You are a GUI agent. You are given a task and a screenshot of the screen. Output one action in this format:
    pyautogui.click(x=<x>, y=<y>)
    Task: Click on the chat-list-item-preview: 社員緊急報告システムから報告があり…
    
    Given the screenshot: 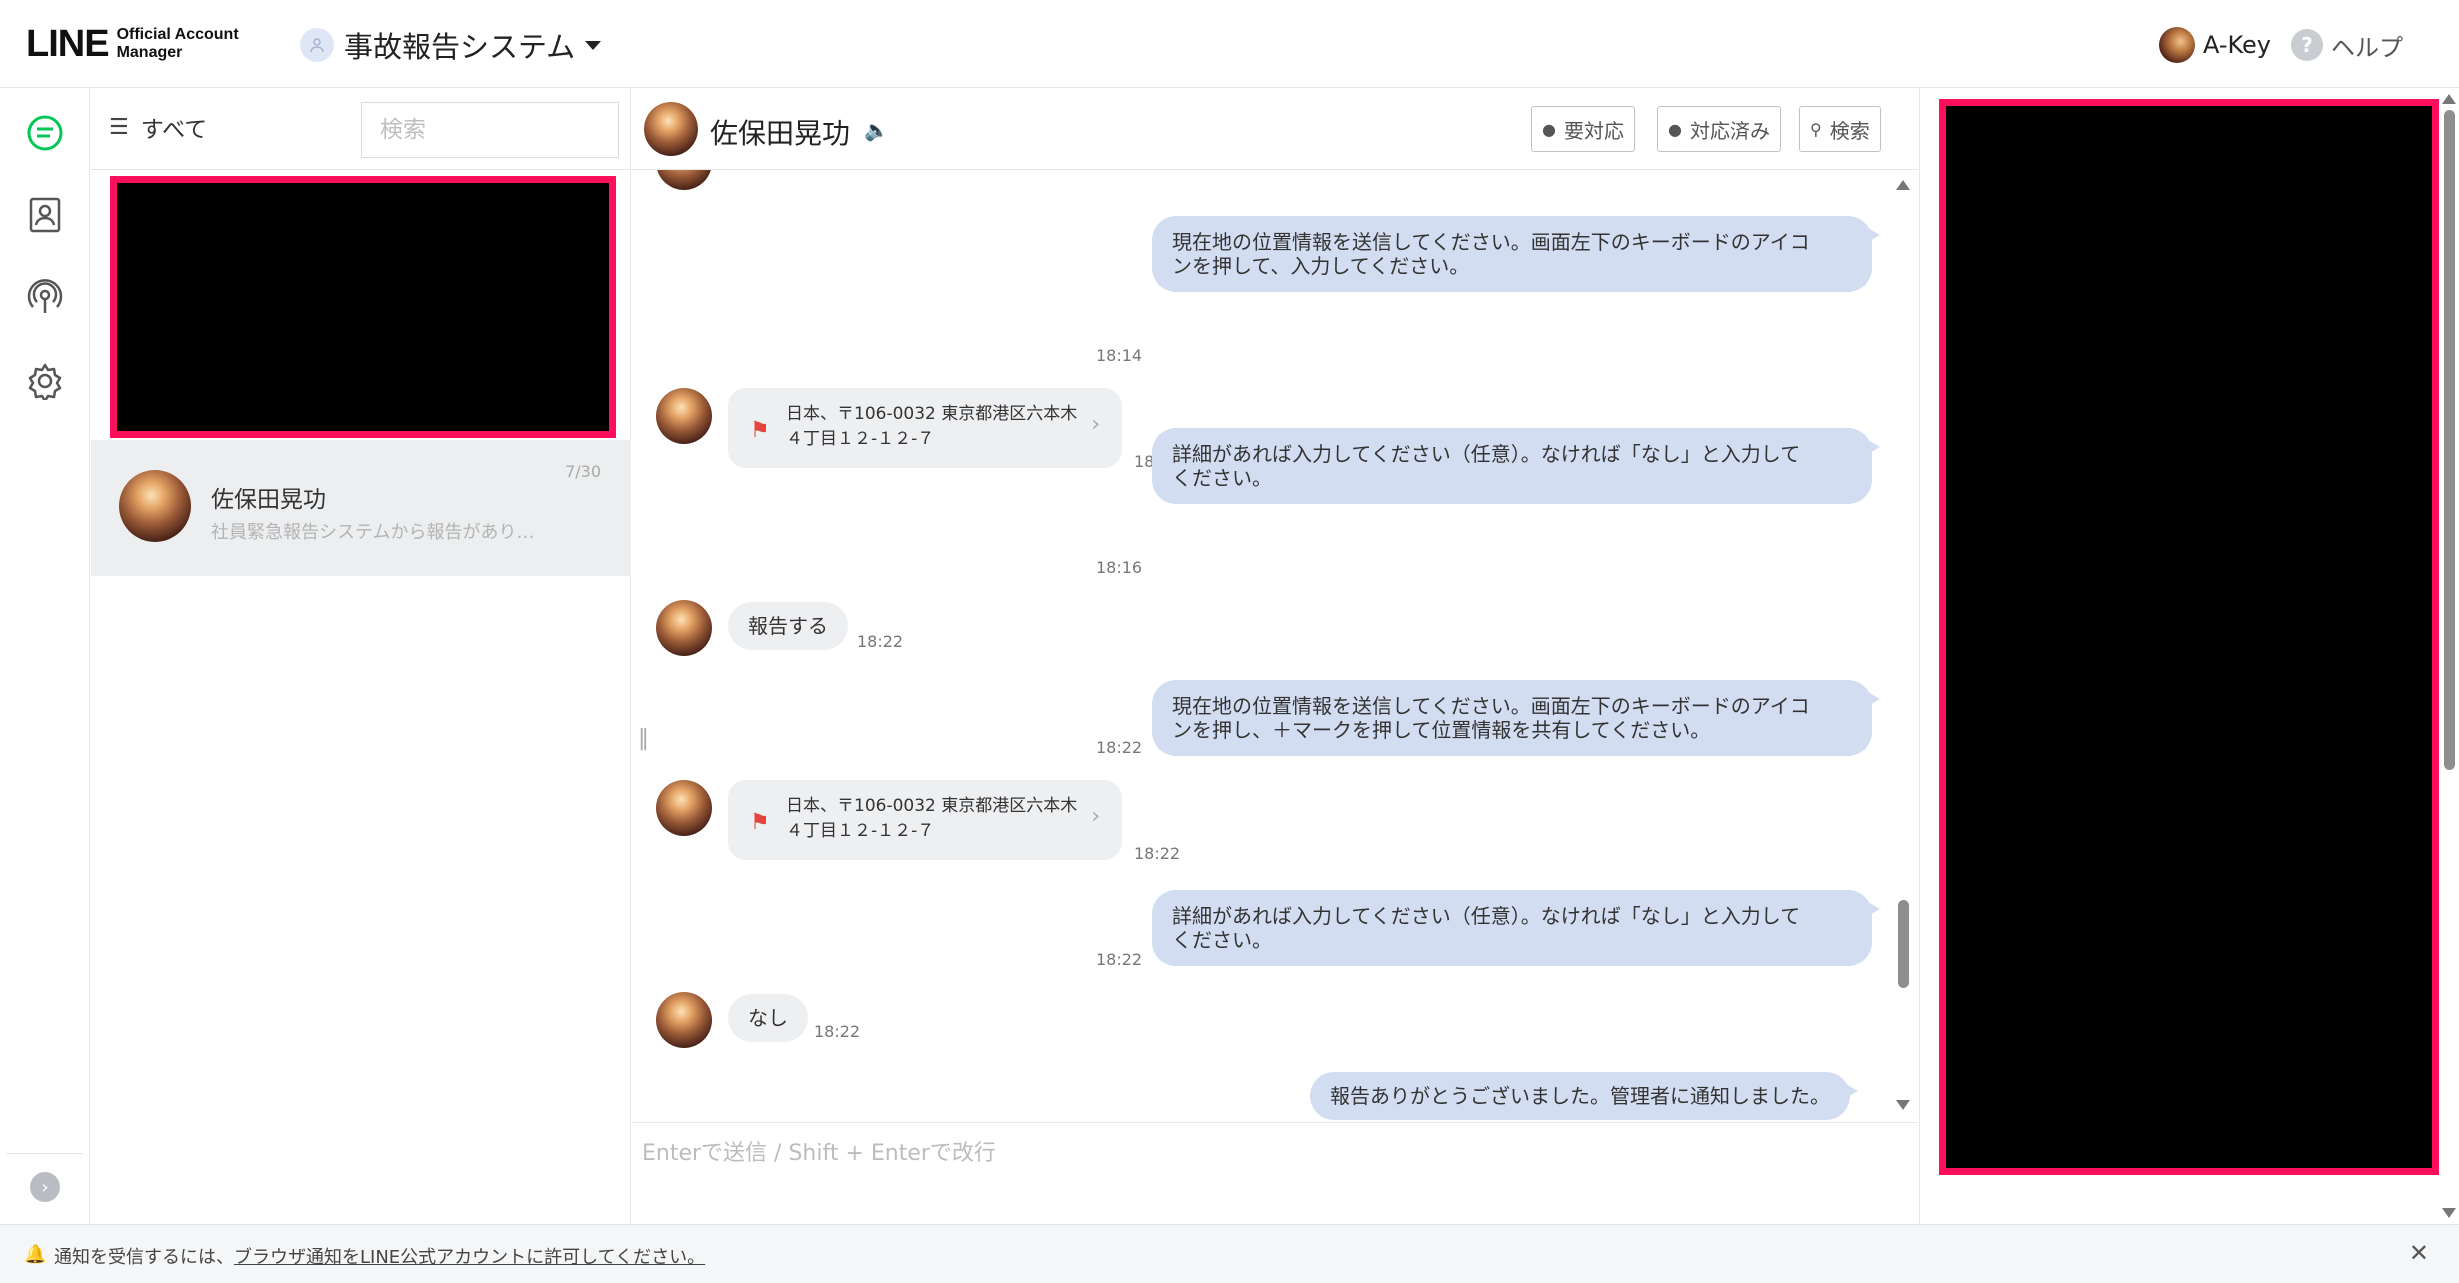 What is the action you would take?
    pyautogui.click(x=373, y=532)
    